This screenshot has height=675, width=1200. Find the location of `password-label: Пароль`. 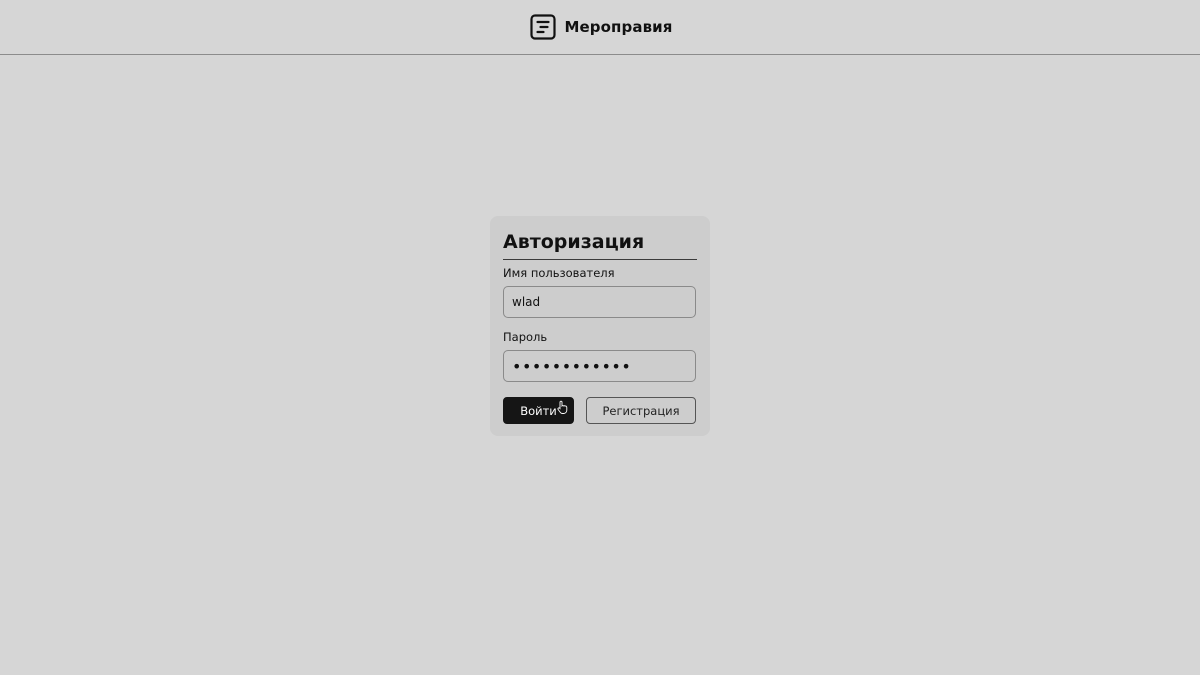

password-label: Пароль is located at coordinates (525, 337).